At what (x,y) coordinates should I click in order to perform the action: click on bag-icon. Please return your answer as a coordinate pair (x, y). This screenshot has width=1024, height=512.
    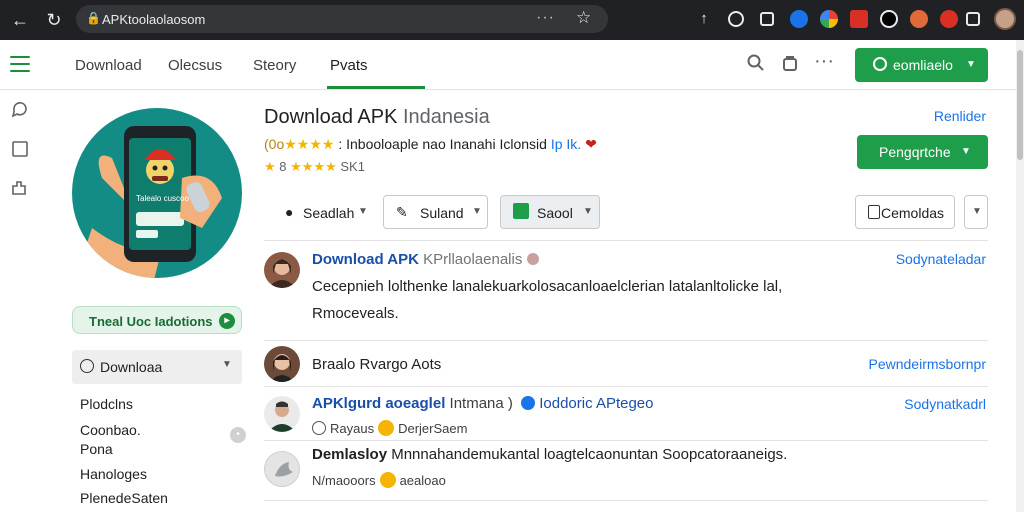
    Looking at the image, I should click on (790, 64).